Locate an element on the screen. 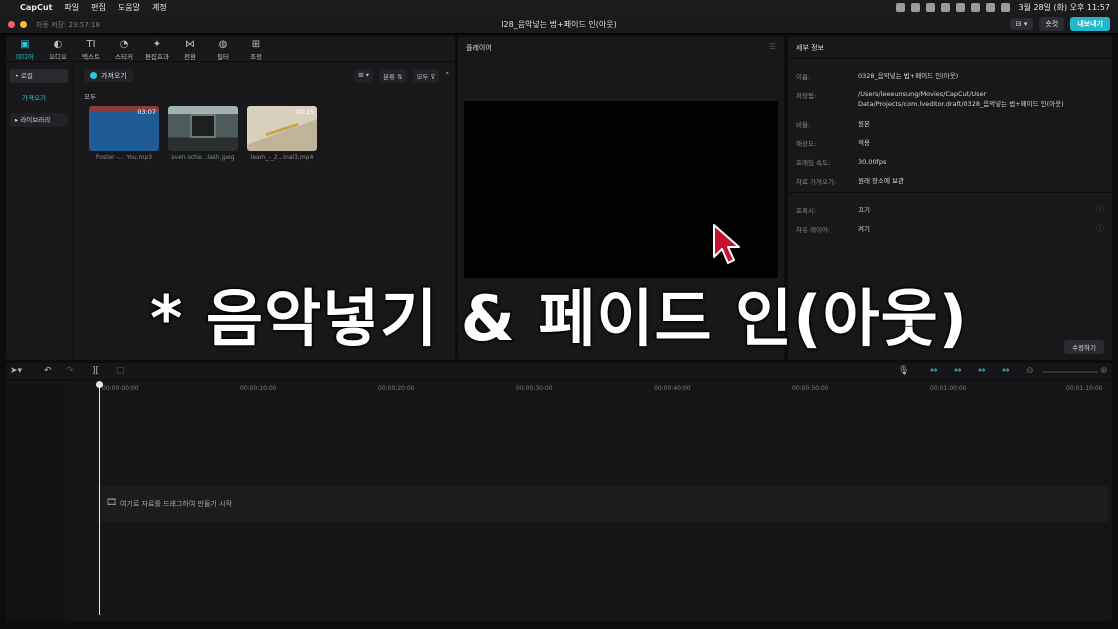 This screenshot has width=1118, height=629. player-preview is located at coordinates (621, 189).